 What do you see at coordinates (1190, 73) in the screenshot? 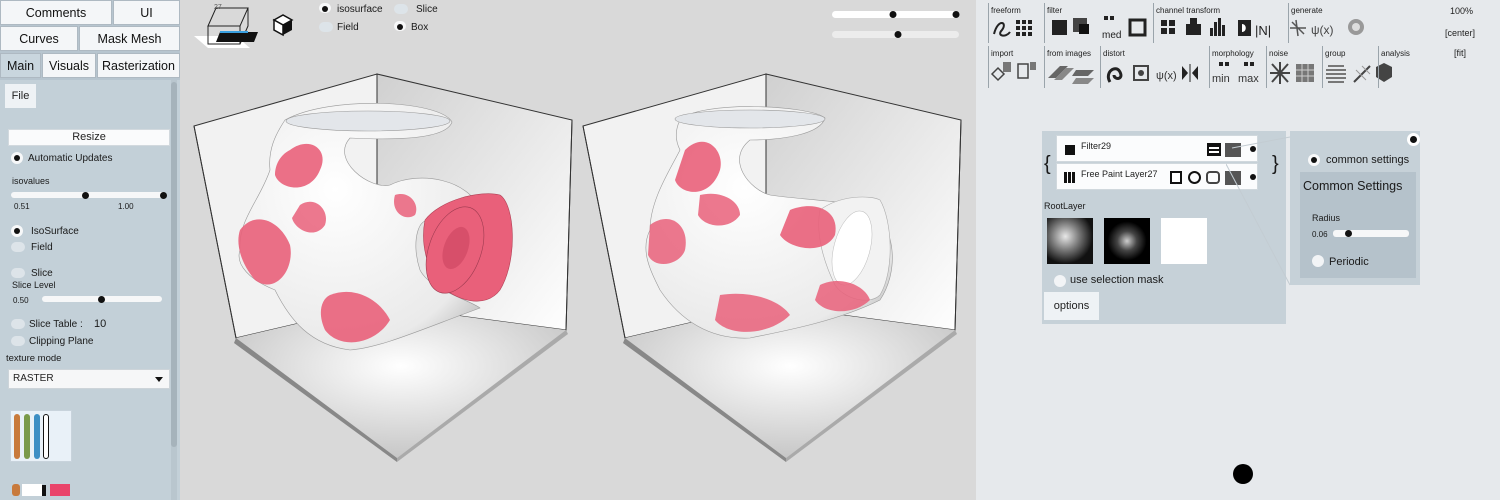
I see `mirror-icon` at bounding box center [1190, 73].